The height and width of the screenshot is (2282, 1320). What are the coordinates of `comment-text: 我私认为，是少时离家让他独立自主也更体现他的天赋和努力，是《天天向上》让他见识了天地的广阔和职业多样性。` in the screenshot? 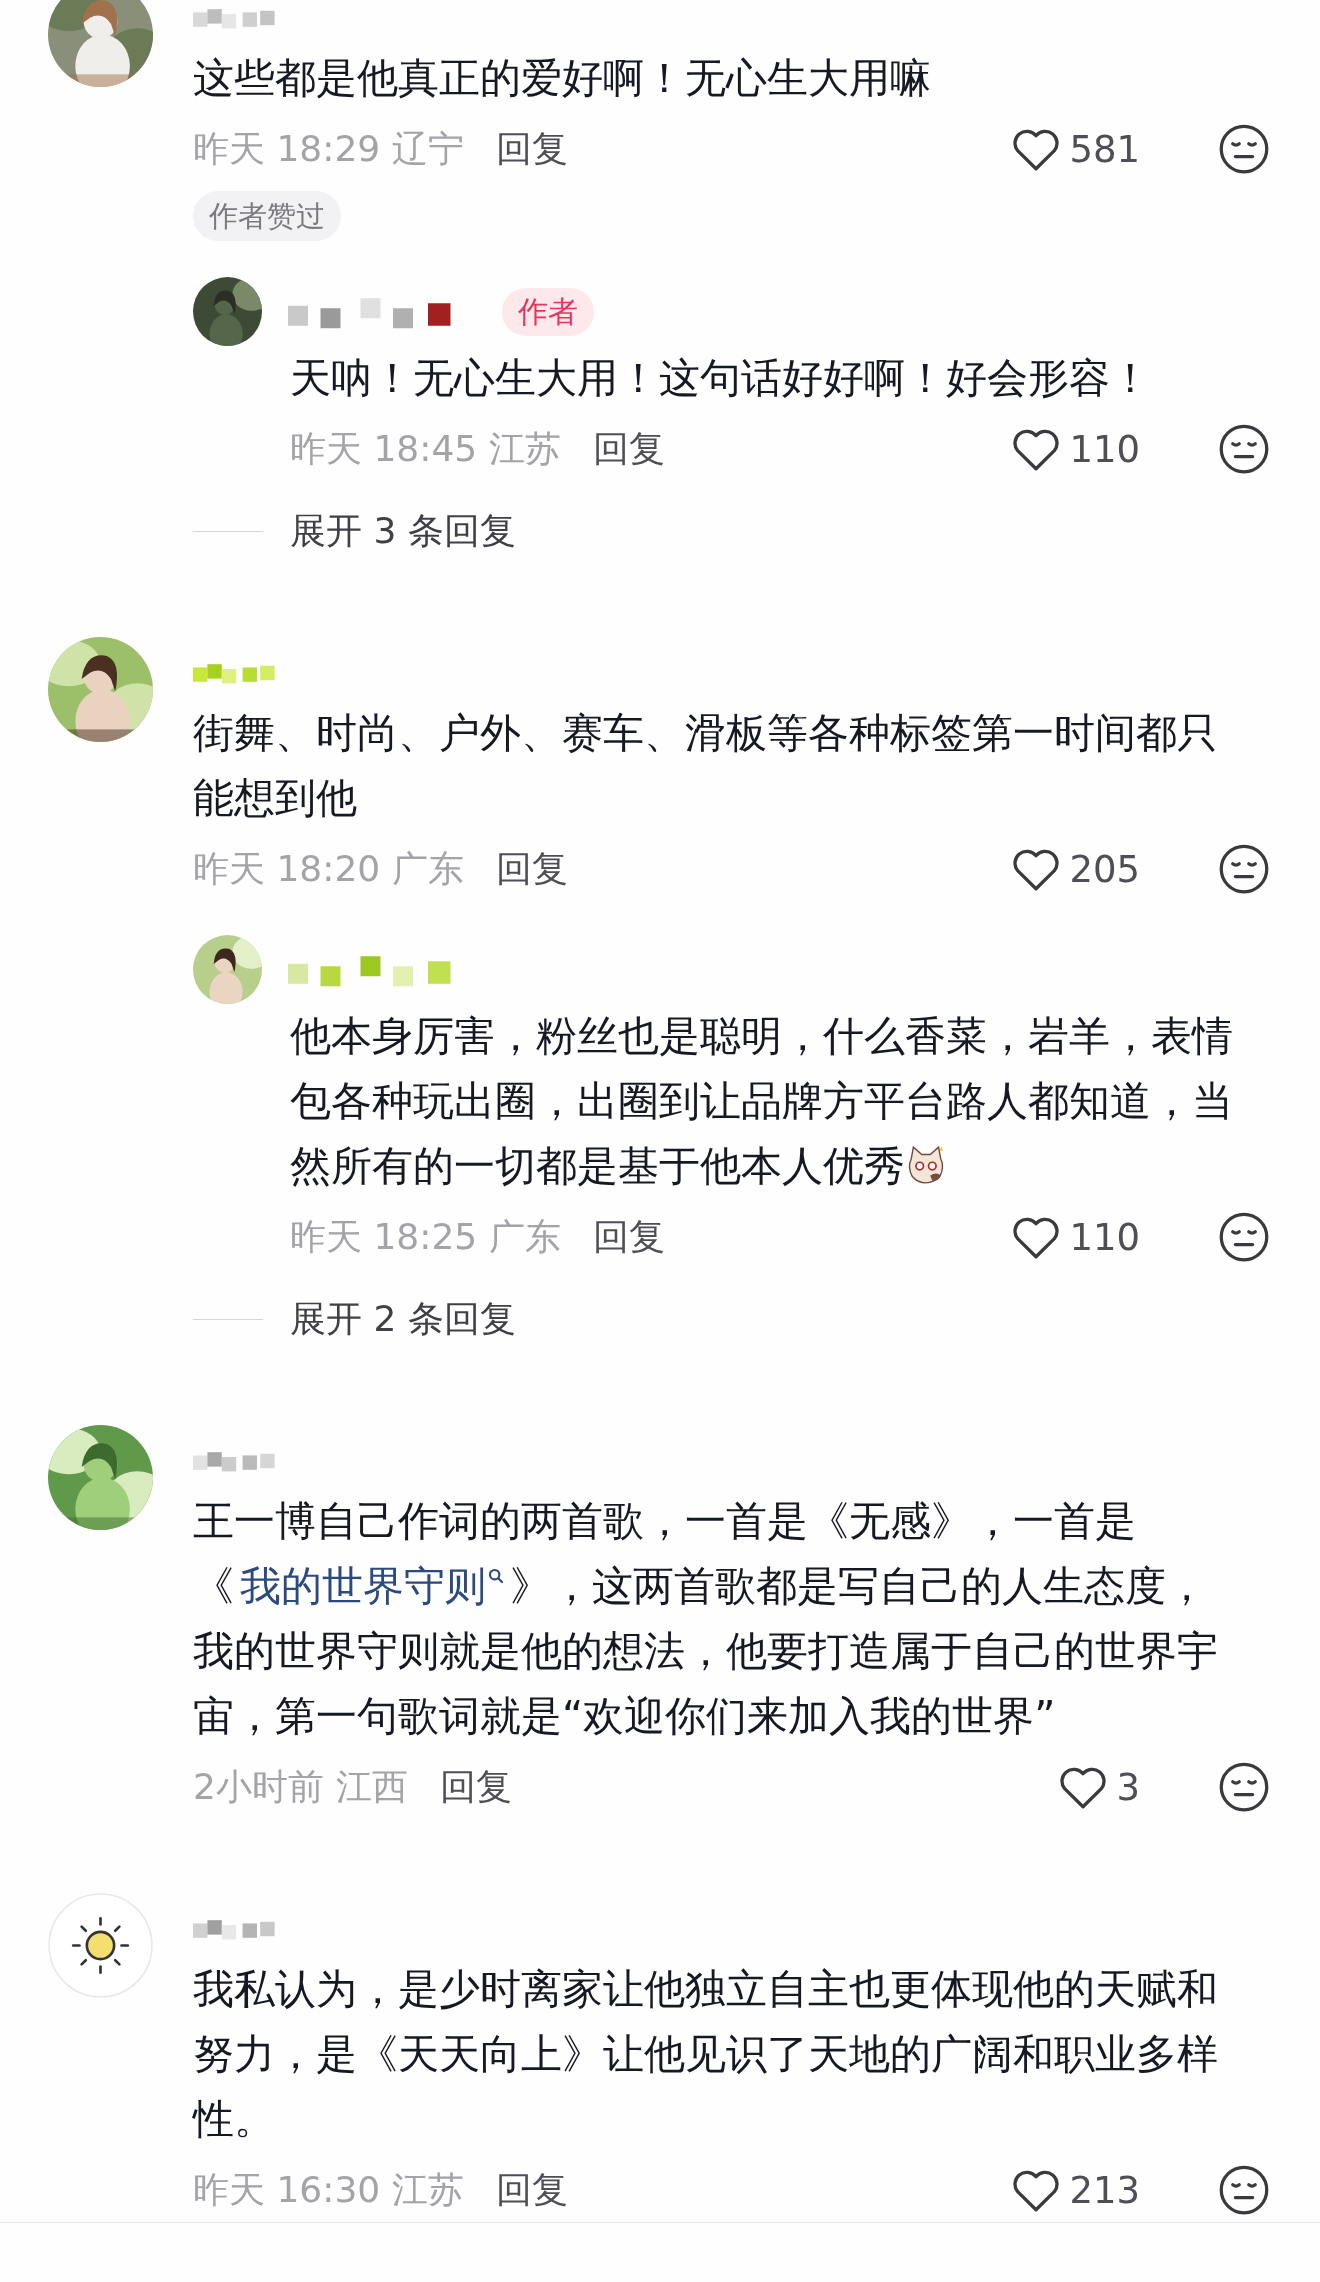 It's located at (706, 2054).